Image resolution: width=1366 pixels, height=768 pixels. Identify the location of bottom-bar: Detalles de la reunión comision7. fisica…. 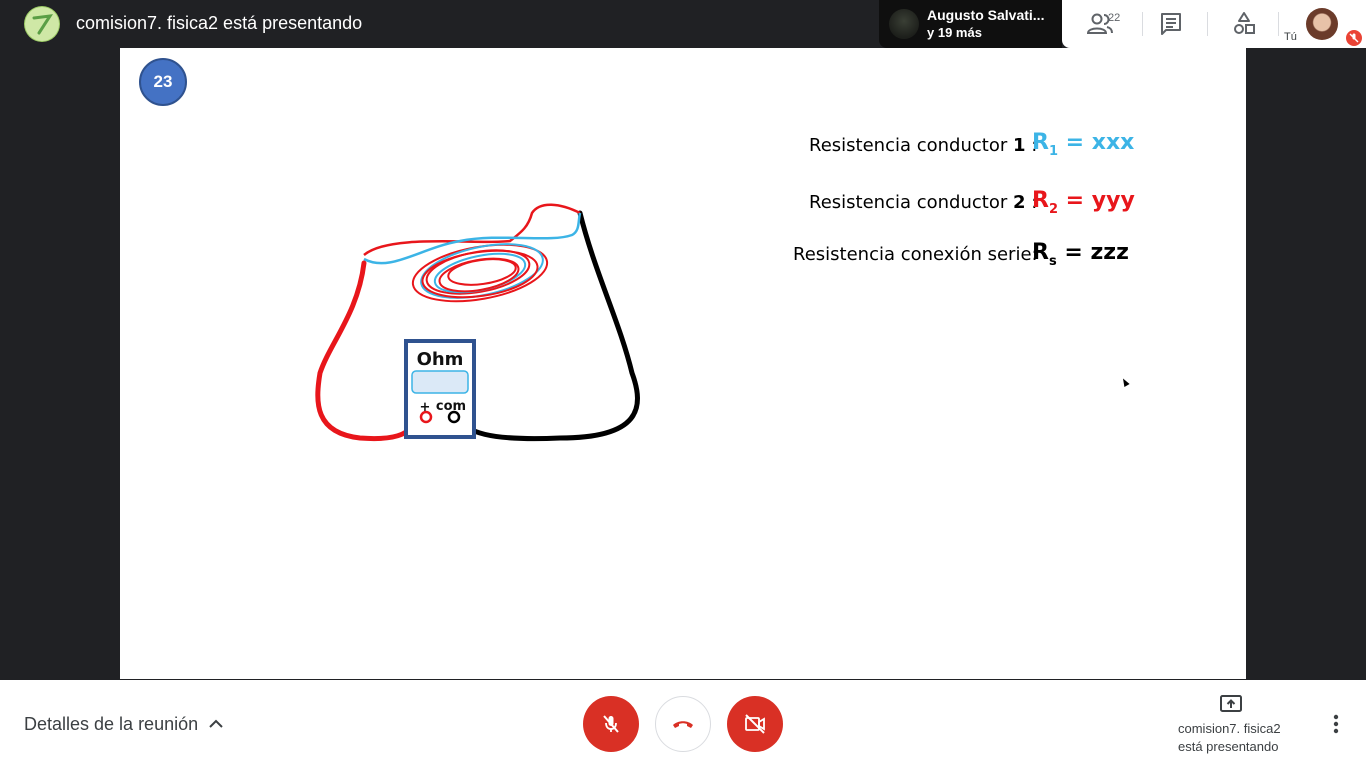
(683, 724).